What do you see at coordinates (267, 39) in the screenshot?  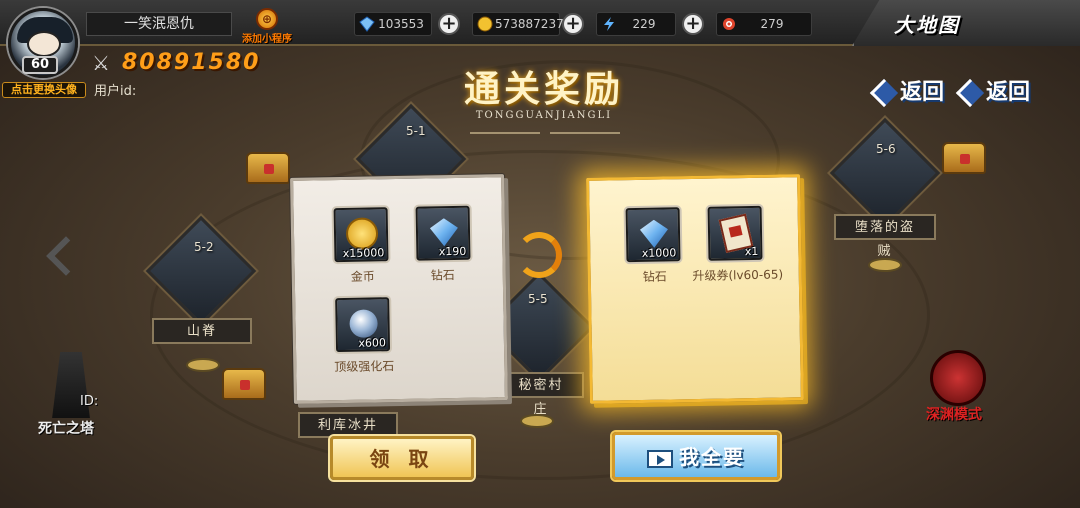 I see `mini-program-label: 添加小程序` at bounding box center [267, 39].